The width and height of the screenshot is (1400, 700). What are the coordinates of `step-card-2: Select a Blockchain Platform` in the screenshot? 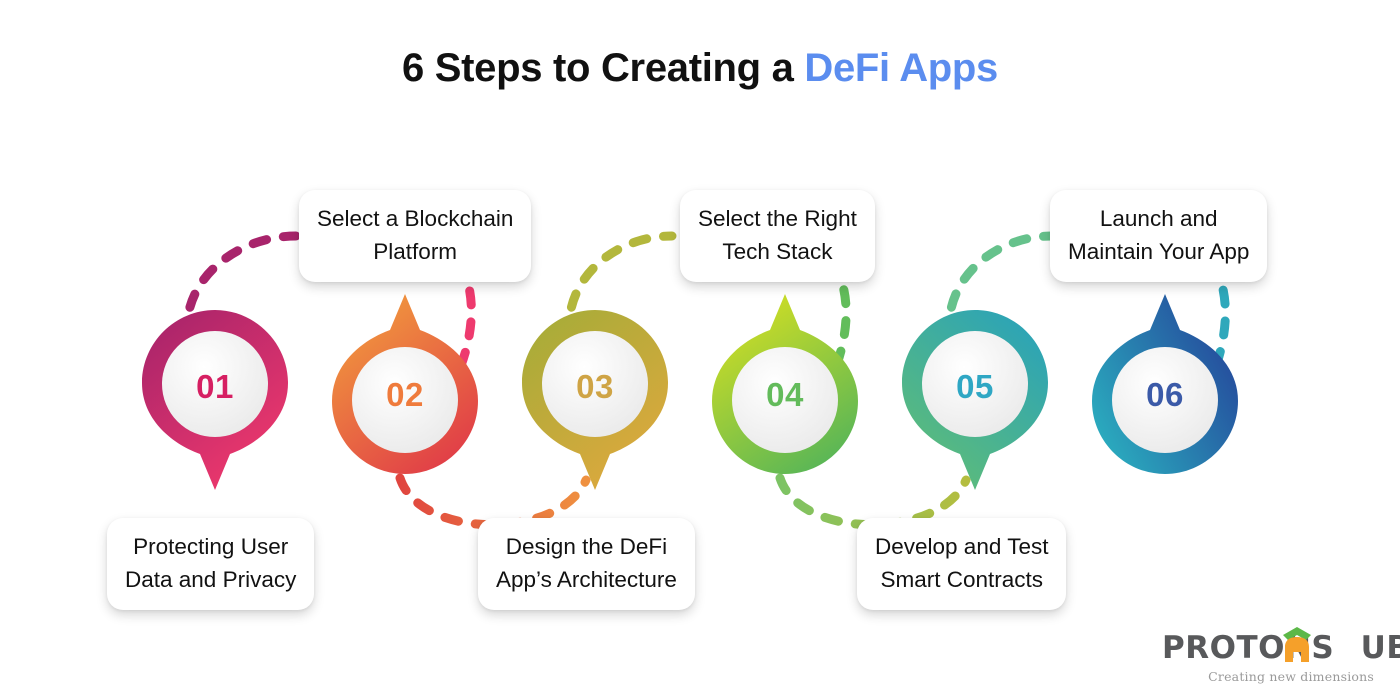 It's located at (415, 236).